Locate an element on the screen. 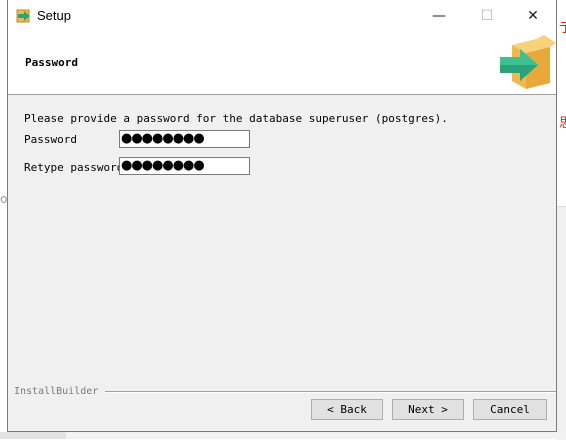 This screenshot has width=566, height=440. maximize-icon: ☐ is located at coordinates (487, 15).